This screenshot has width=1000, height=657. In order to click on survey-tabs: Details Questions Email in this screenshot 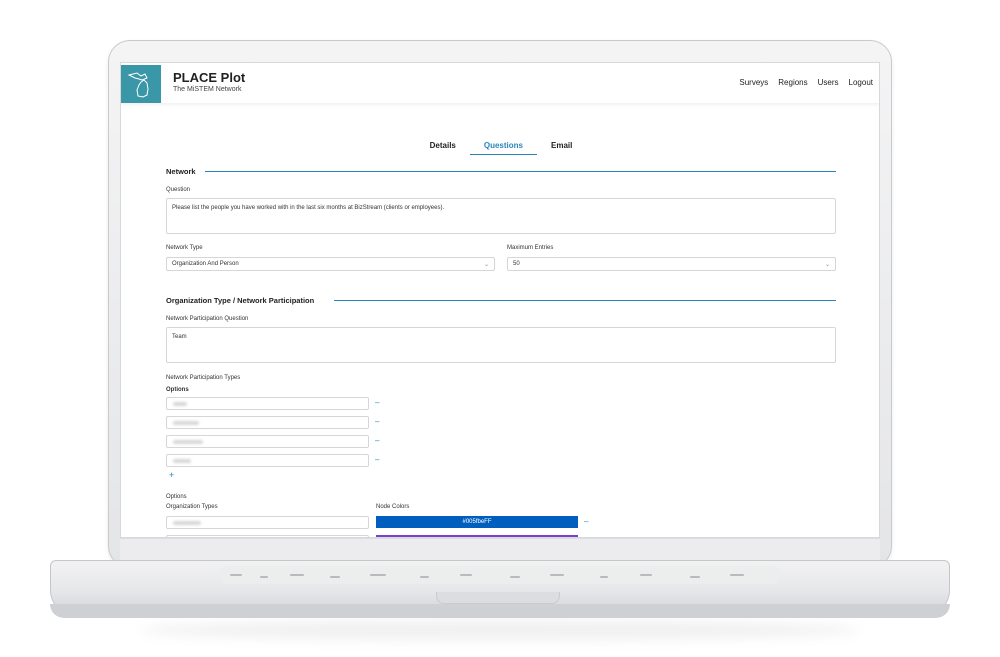, I will do `click(500, 148)`.